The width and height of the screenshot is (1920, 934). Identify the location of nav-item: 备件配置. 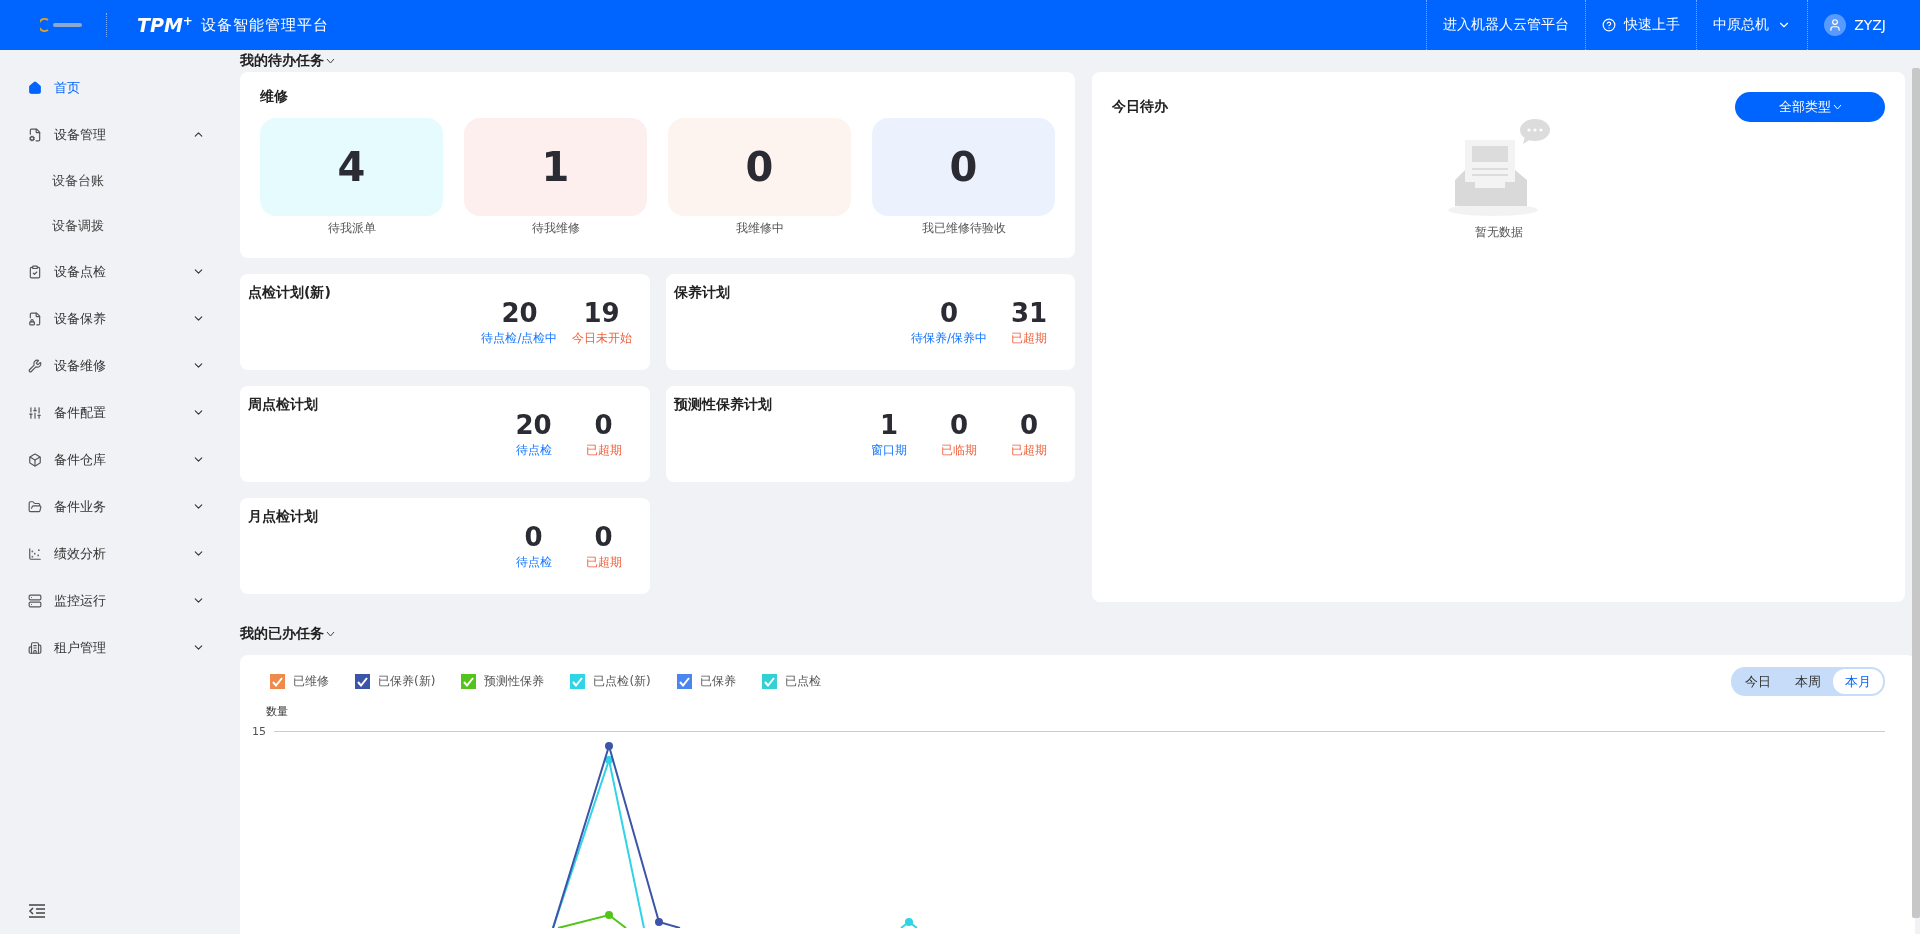
(116, 412).